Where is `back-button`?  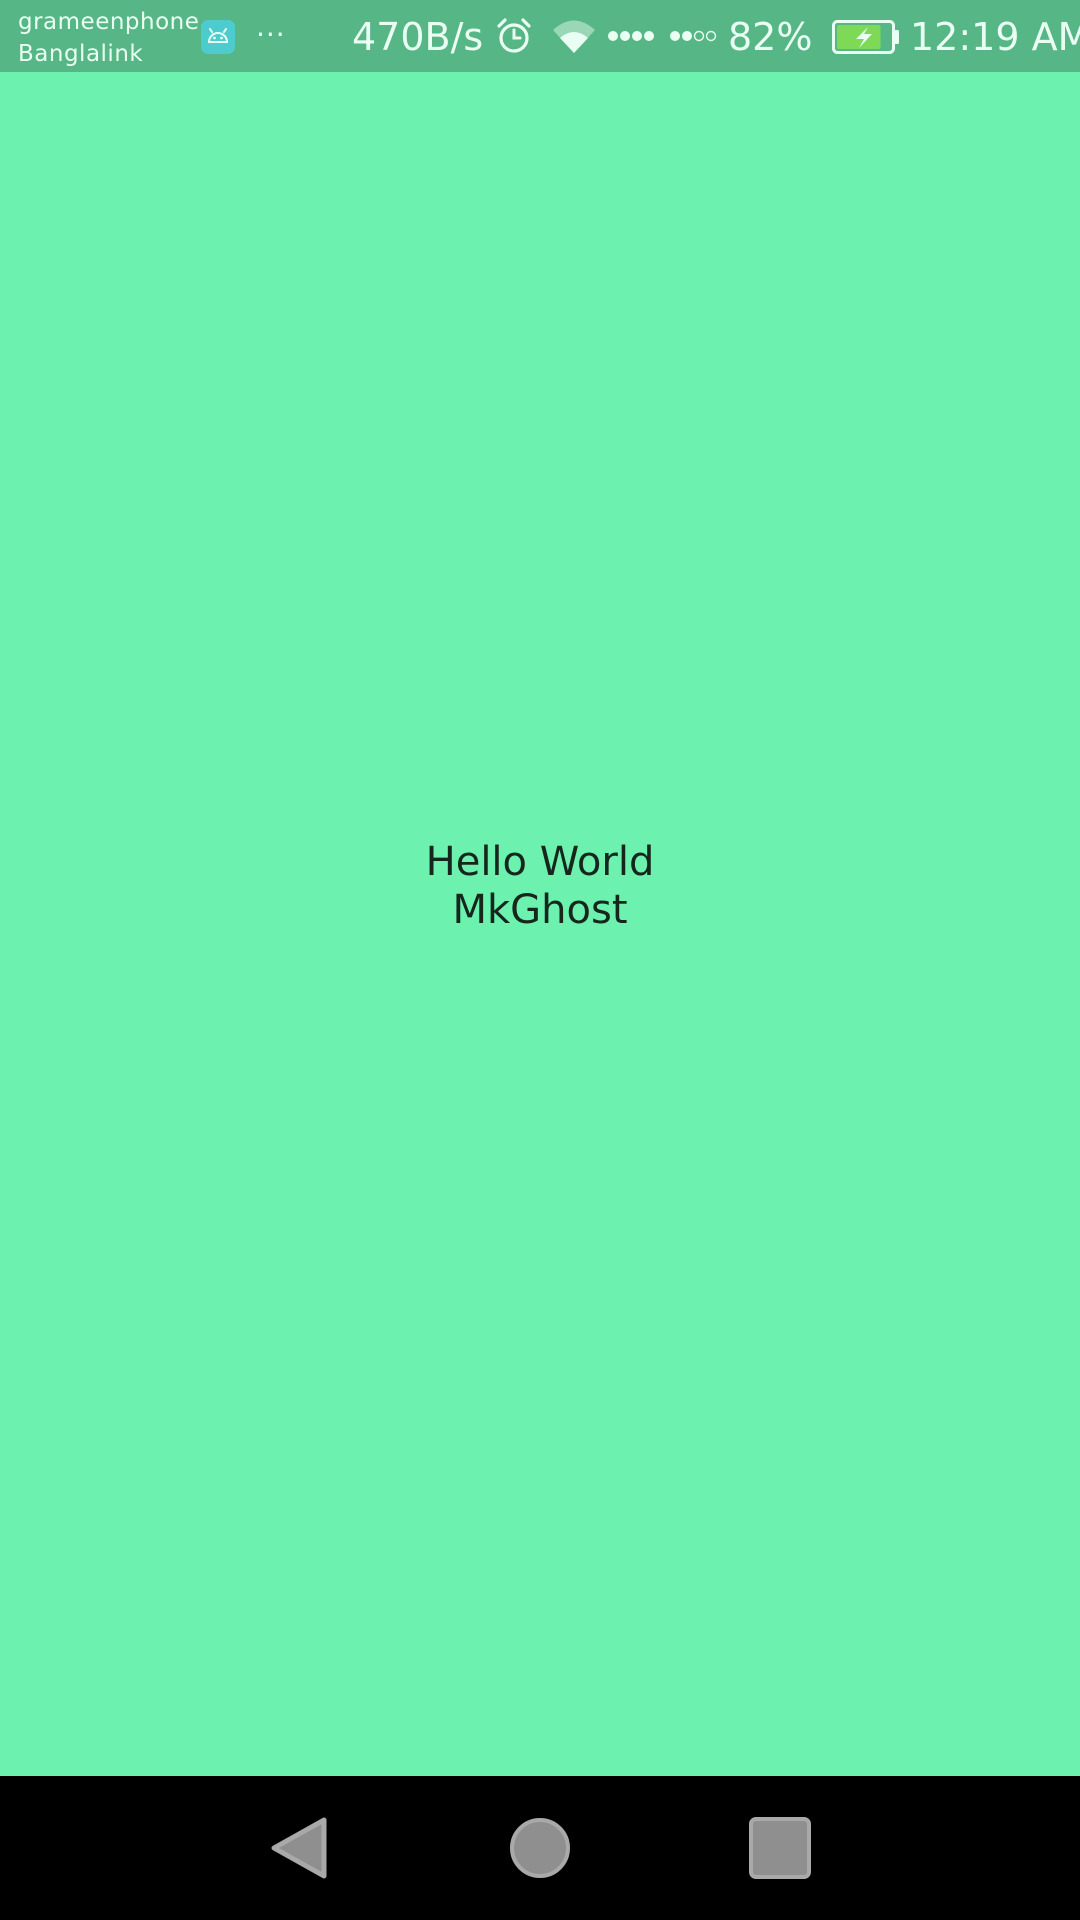
back-button is located at coordinates (300, 1848).